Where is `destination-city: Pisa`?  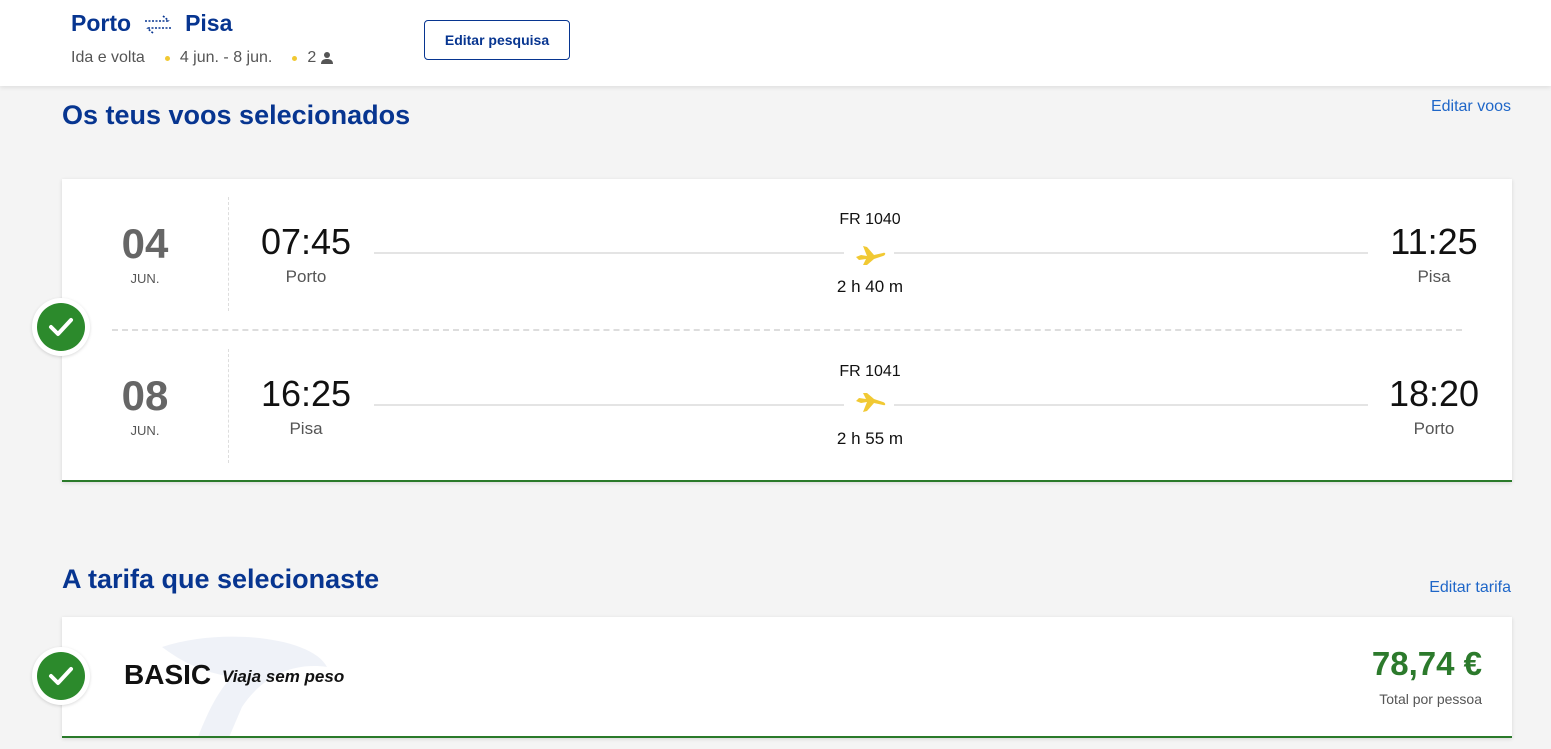 destination-city: Pisa is located at coordinates (209, 23).